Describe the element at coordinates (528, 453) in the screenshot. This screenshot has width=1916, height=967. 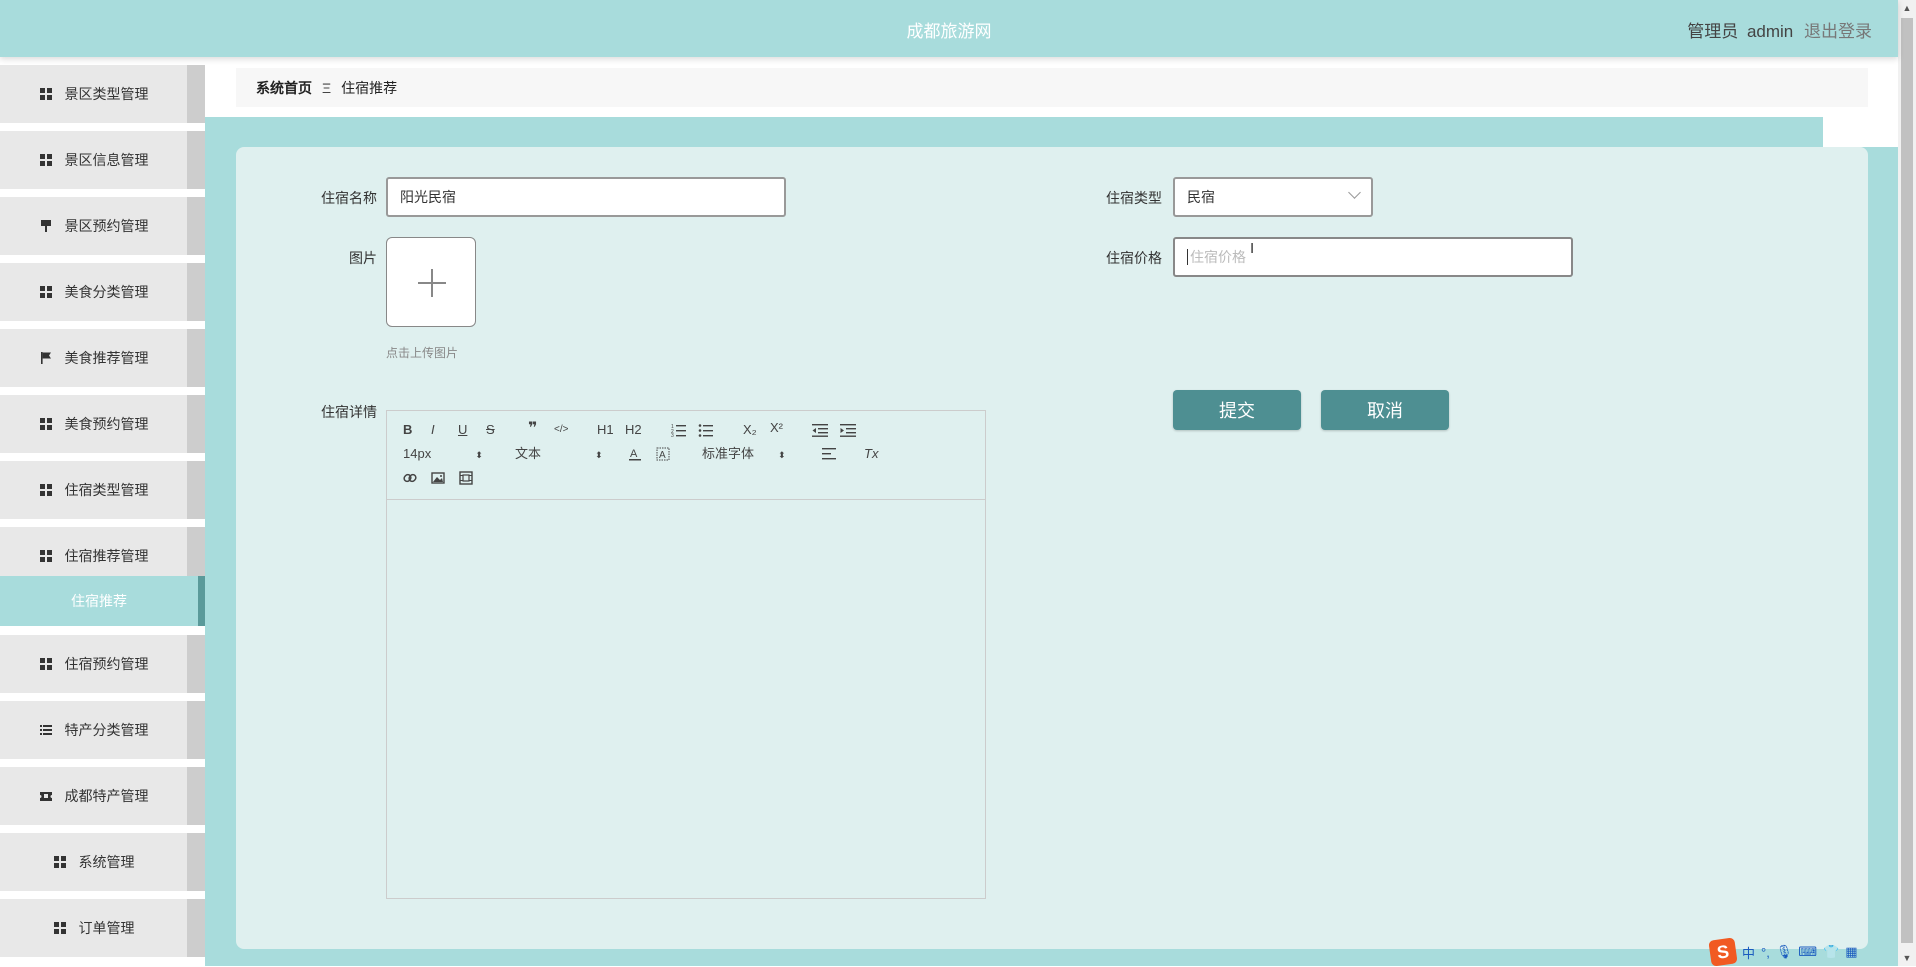
I see `text-type-value: 文本` at that location.